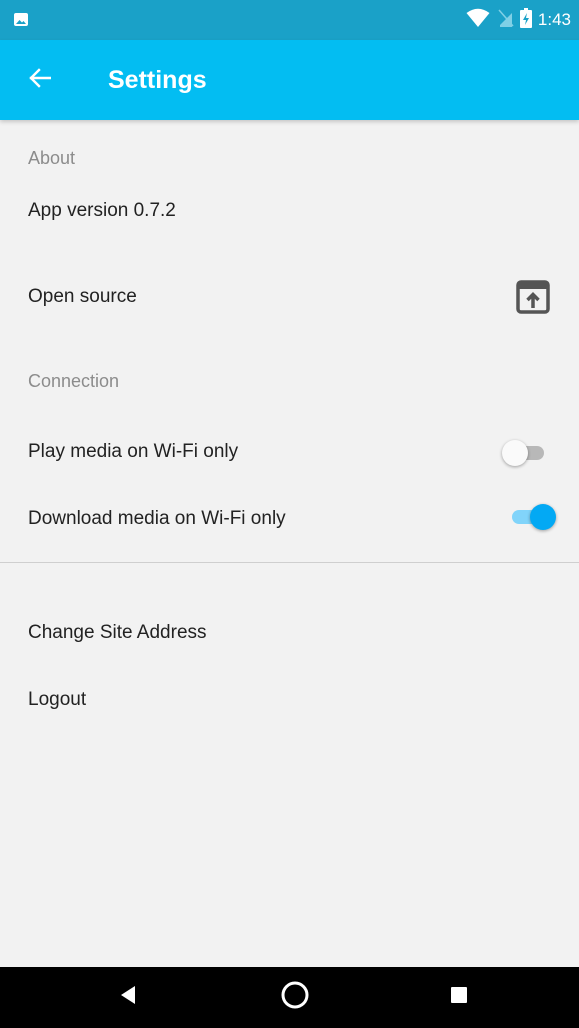 This screenshot has height=1028, width=579. What do you see at coordinates (157, 518) in the screenshot?
I see `download-wifi-label: Download media on Wi-Fi only` at bounding box center [157, 518].